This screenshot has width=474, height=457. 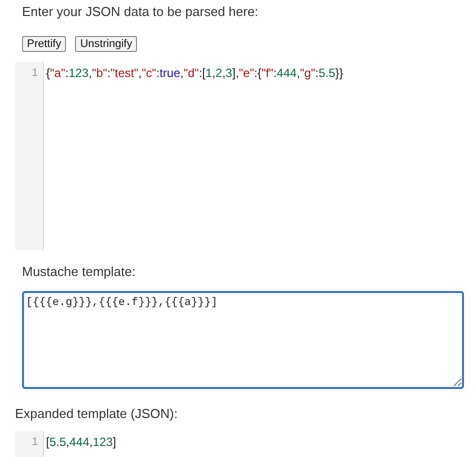 What do you see at coordinates (79, 272) in the screenshot?
I see `template-label: Mustache template:` at bounding box center [79, 272].